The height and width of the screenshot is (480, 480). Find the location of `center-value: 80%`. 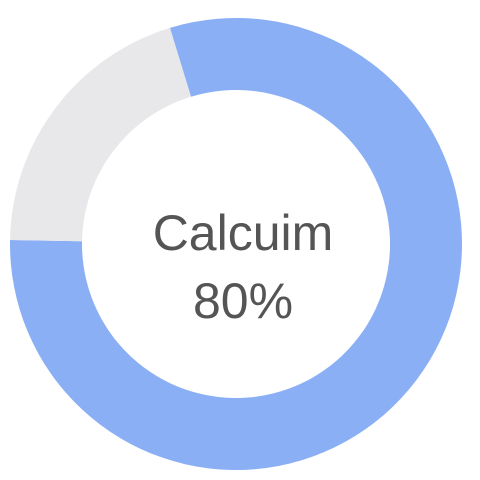

center-value: 80% is located at coordinates (243, 301).